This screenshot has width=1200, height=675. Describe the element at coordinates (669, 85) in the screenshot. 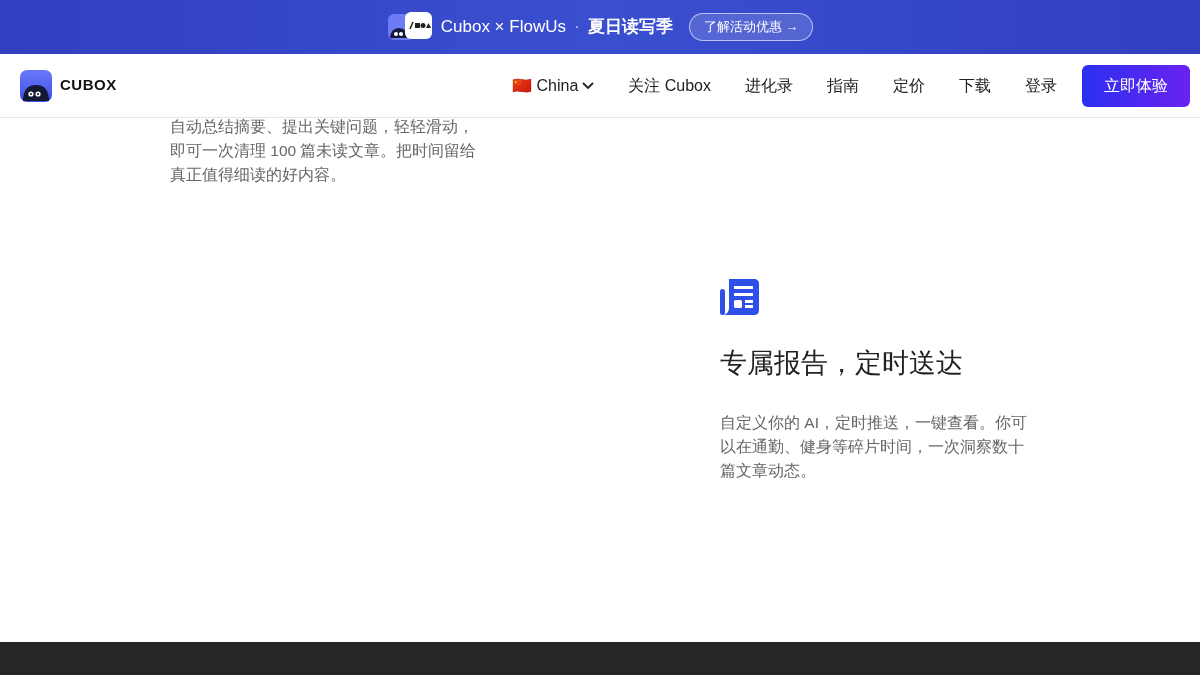

I see `nav-link: 关注 Cubox` at that location.